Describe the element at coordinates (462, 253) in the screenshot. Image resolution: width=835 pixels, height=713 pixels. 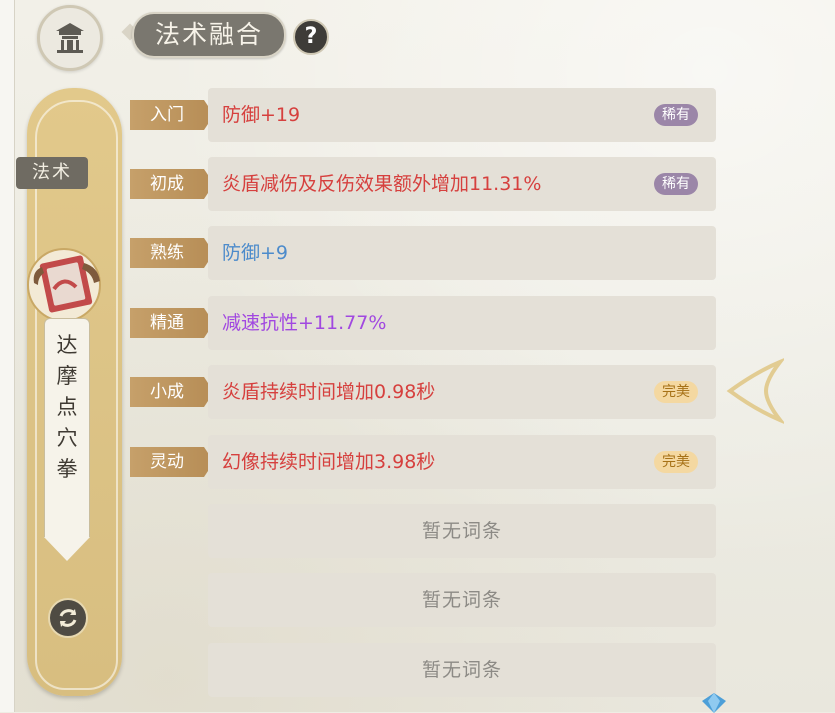
I see `attribute-row-3: 防御+9` at that location.